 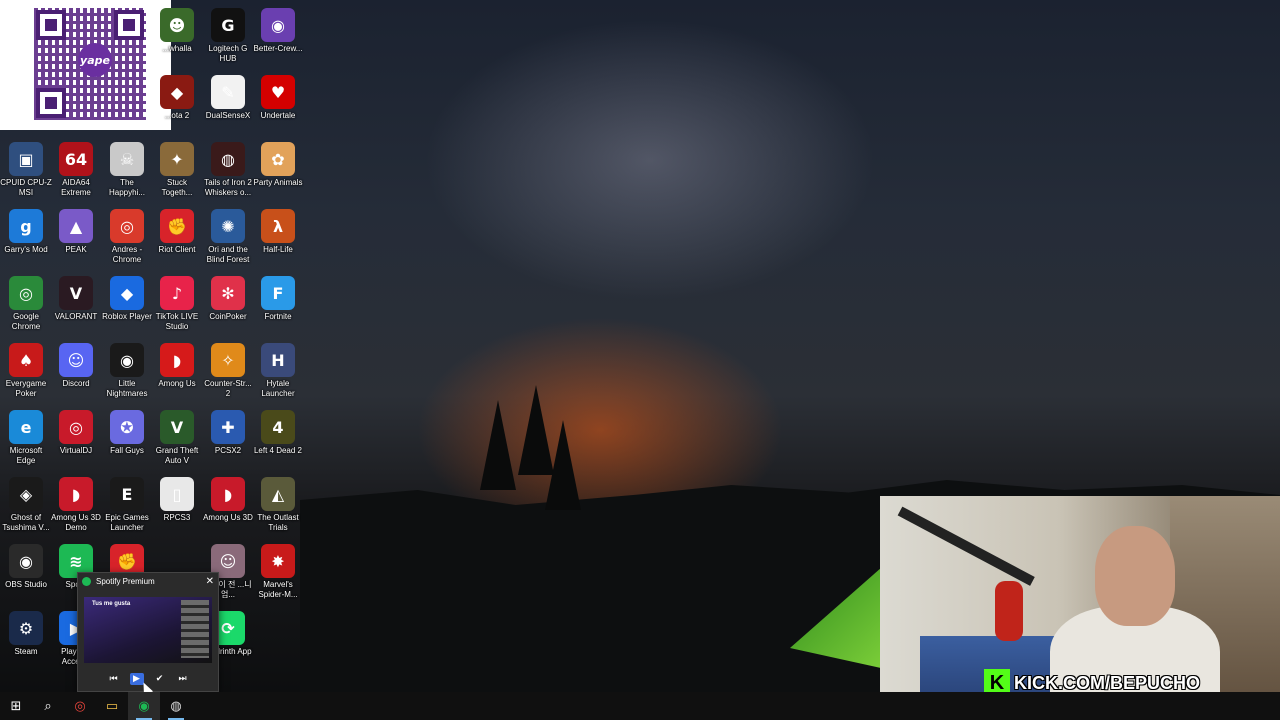 I want to click on desktop-icon-label: CoinPoker, so click(x=228, y=316).